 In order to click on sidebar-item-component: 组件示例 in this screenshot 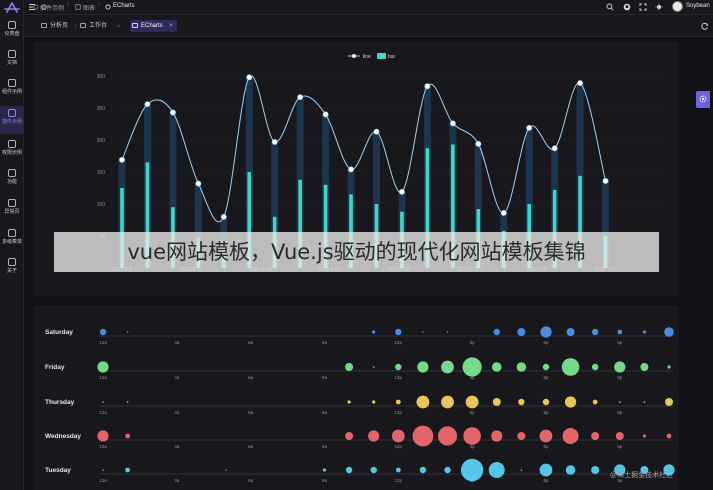, I will do `click(12, 90)`.